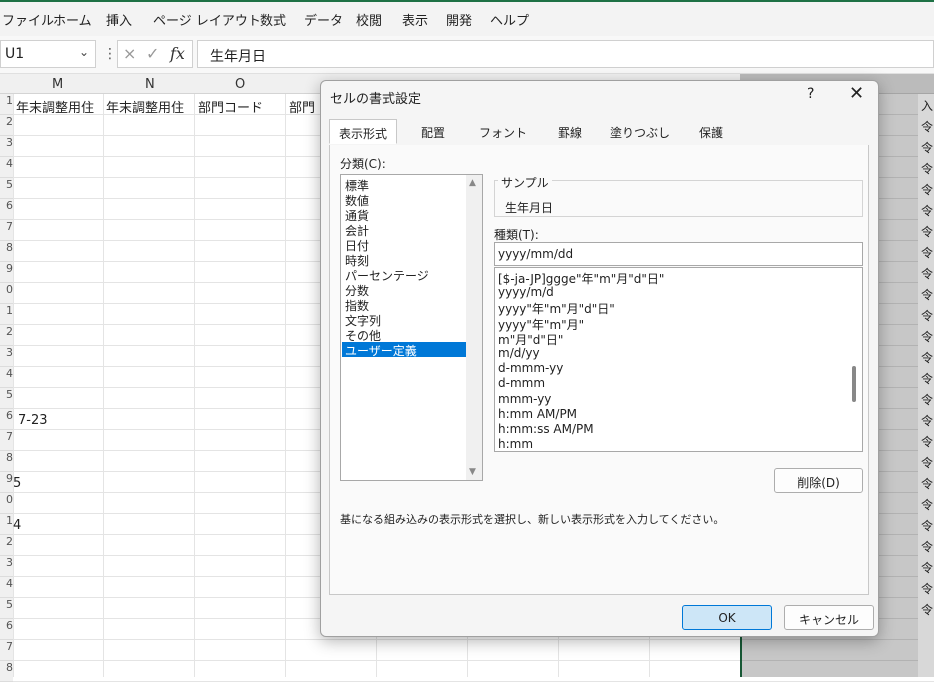 The width and height of the screenshot is (934, 682). What do you see at coordinates (474, 327) in the screenshot?
I see `category-scrollbar: ▲ ▼` at bounding box center [474, 327].